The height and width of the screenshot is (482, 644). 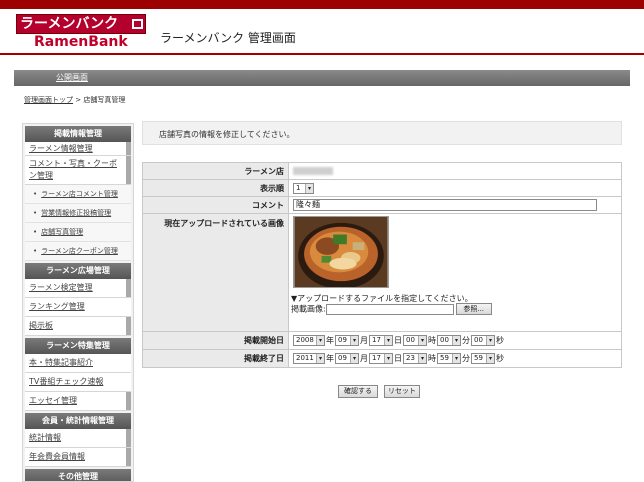 I want to click on sidebar-sub-shop-comment: ラーメン店コメント管理, so click(x=78, y=194).